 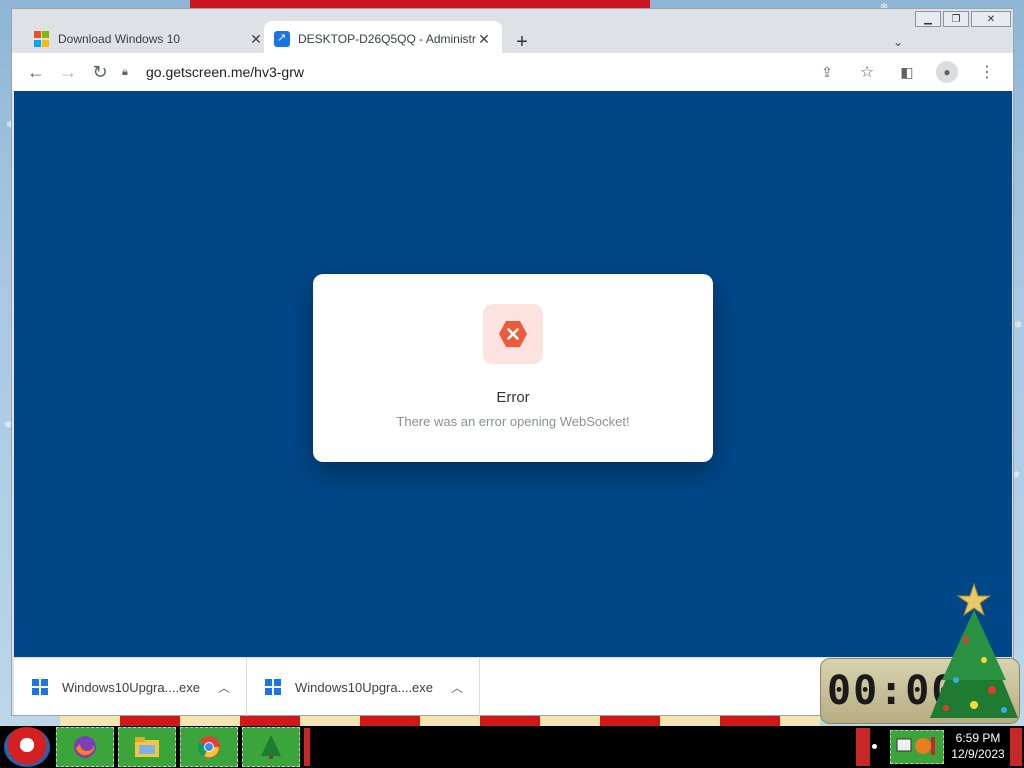 What do you see at coordinates (27, 747) in the screenshot?
I see `start-button` at bounding box center [27, 747].